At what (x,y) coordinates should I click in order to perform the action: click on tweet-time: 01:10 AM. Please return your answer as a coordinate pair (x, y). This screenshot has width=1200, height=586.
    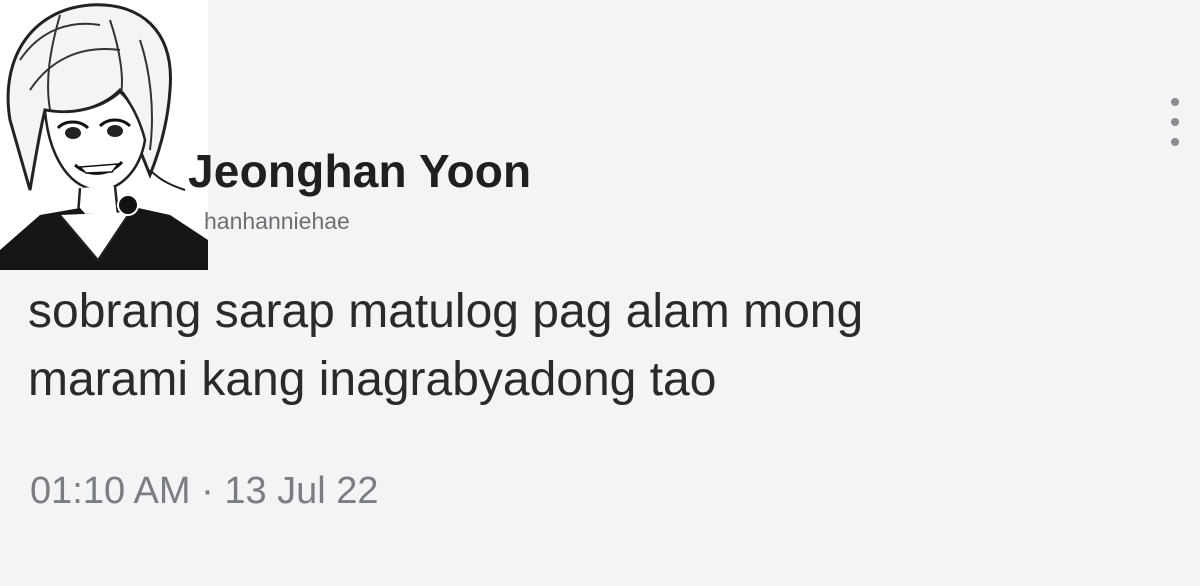
    Looking at the image, I should click on (110, 491).